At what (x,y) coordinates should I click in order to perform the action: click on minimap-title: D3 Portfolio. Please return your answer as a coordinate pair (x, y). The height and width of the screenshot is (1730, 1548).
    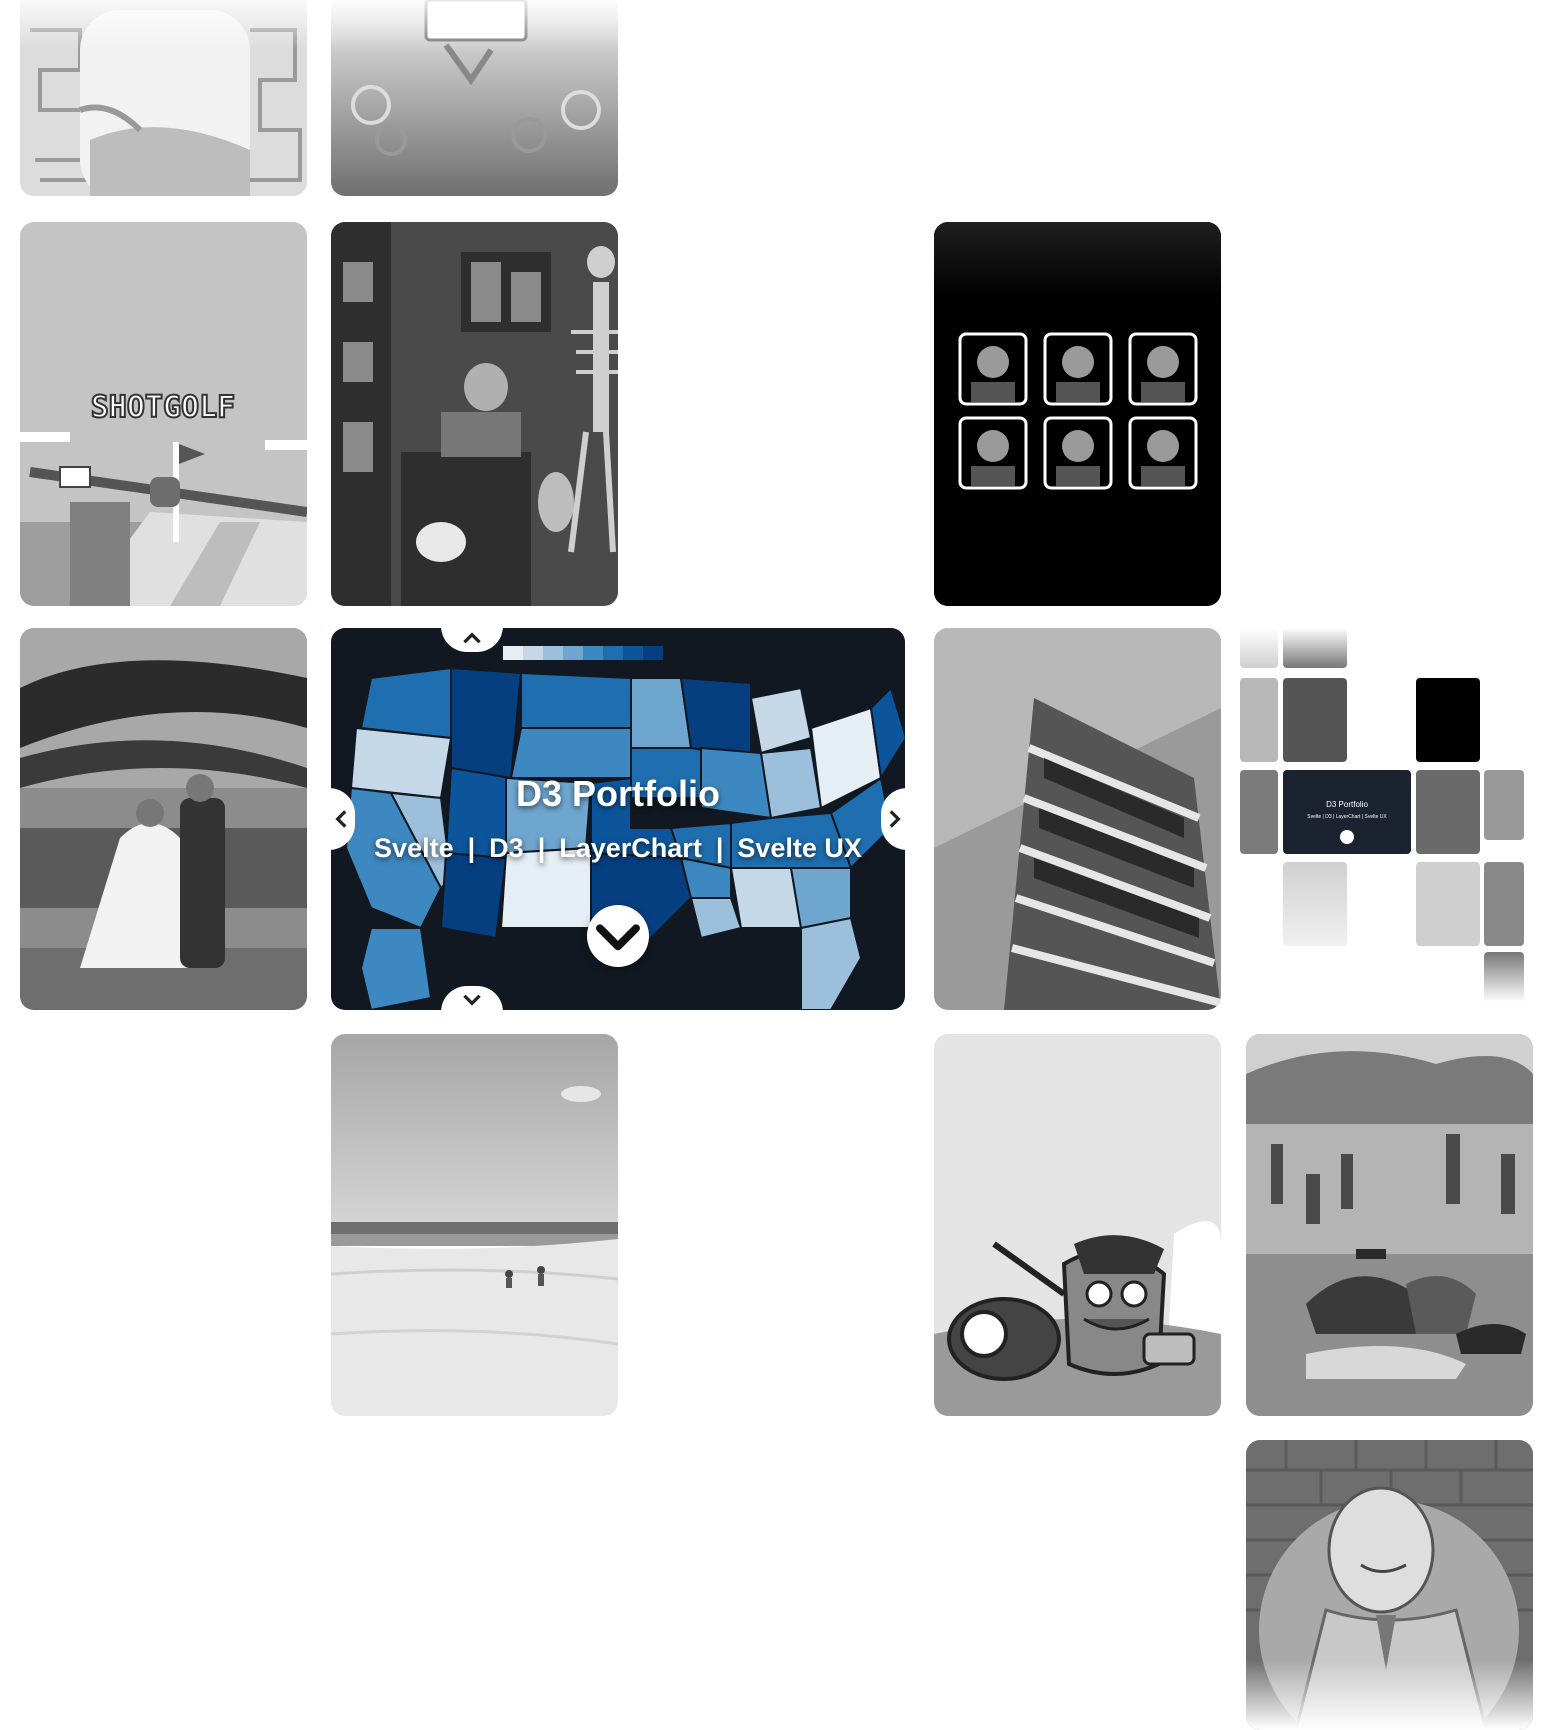
    Looking at the image, I should click on (1347, 804).